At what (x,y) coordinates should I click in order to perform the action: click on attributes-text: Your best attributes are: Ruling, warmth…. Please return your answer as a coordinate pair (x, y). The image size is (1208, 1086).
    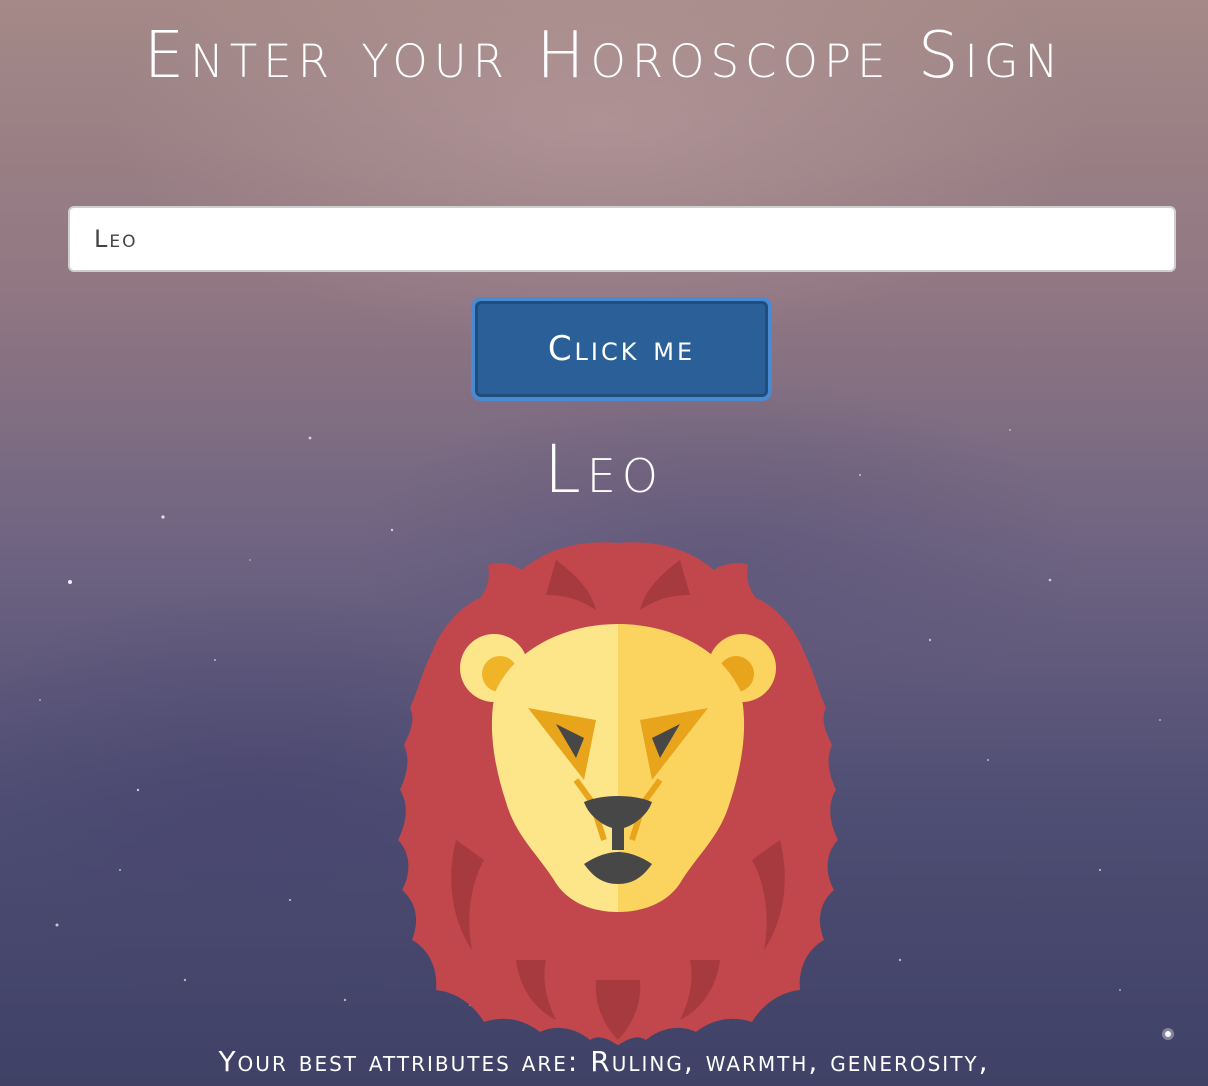
    Looking at the image, I should click on (604, 1061).